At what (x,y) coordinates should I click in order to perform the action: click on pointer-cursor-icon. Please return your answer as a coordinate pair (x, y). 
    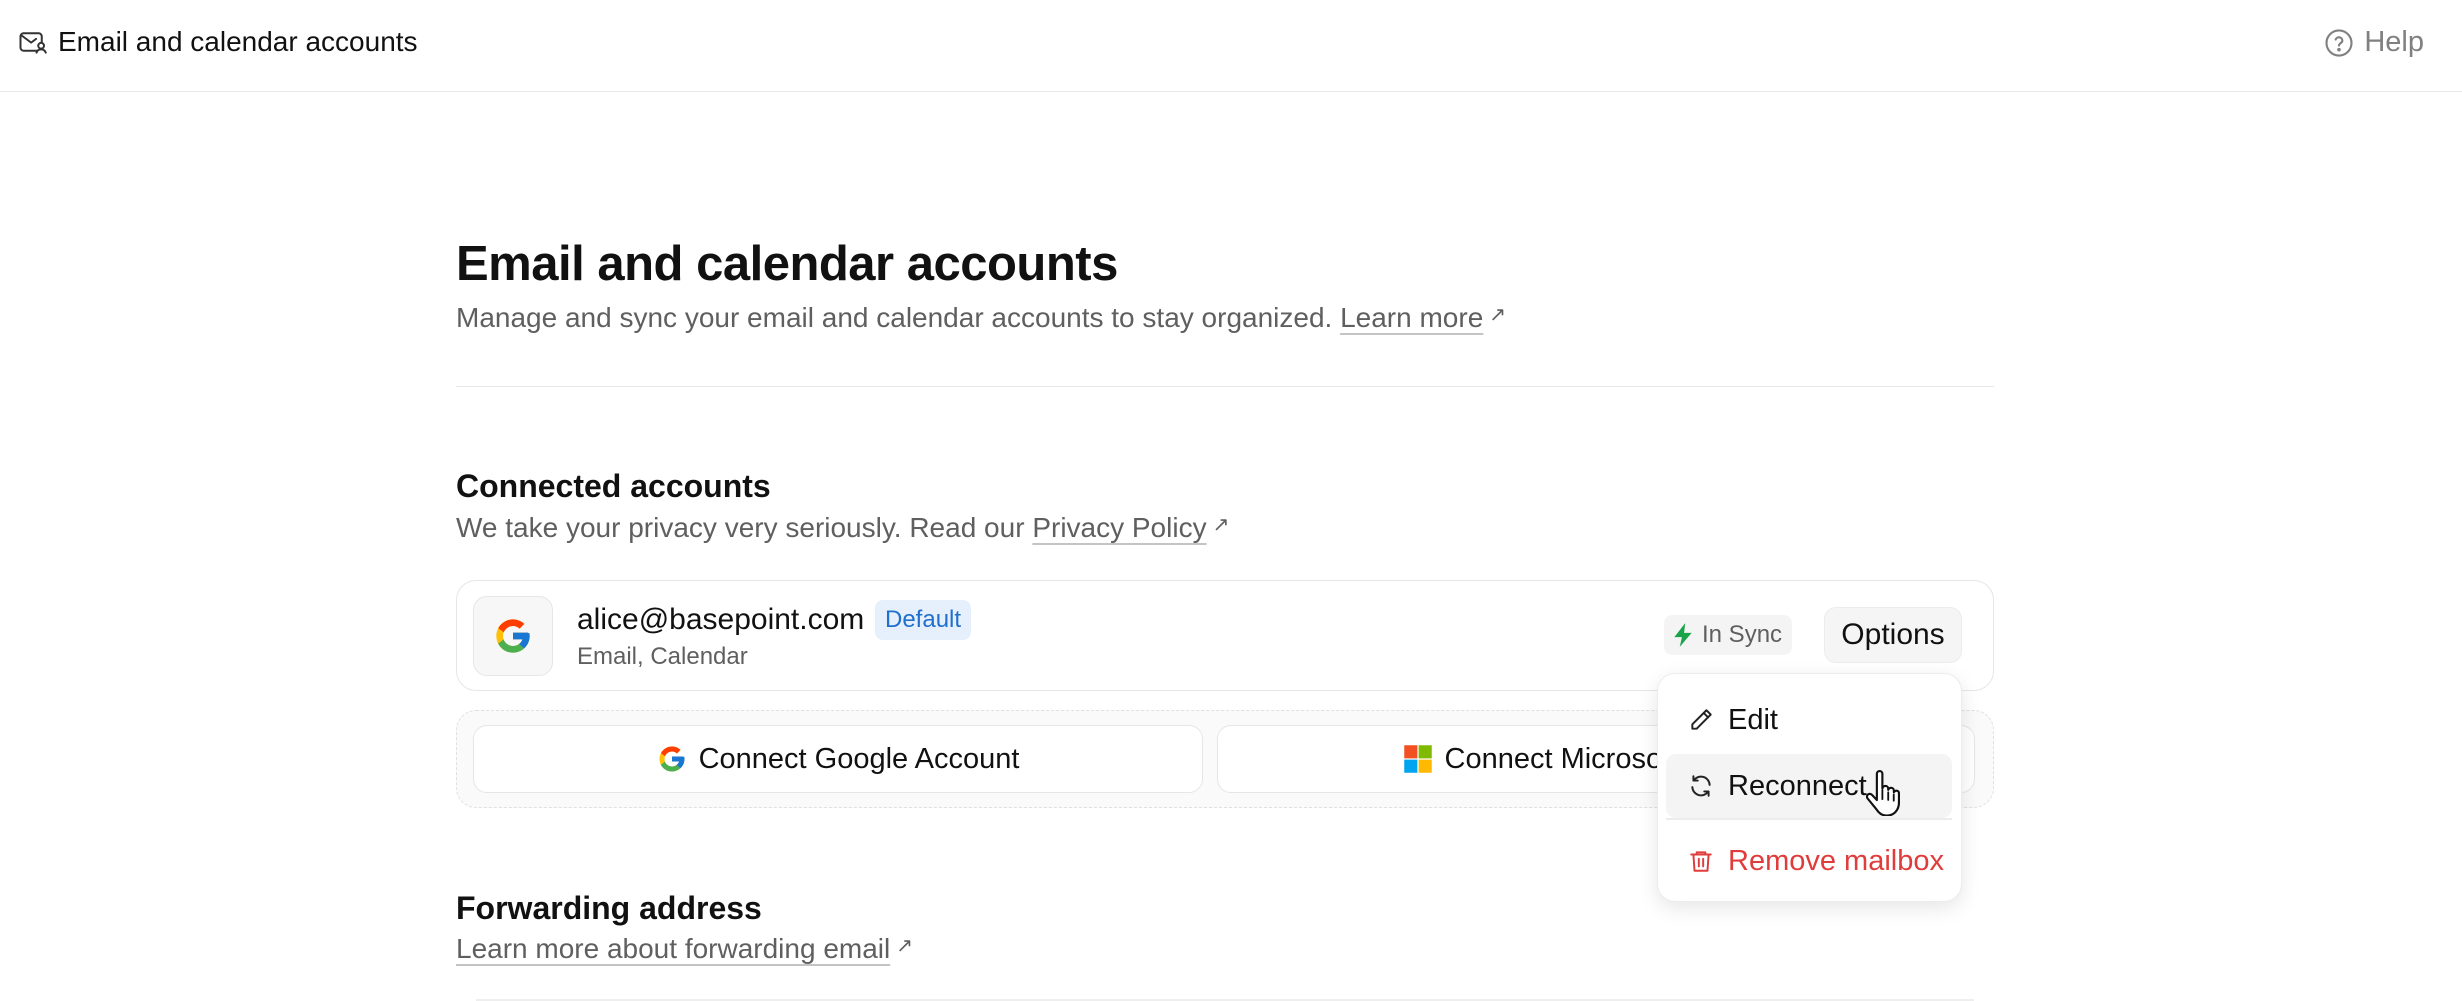
    Looking at the image, I should click on (1883, 793).